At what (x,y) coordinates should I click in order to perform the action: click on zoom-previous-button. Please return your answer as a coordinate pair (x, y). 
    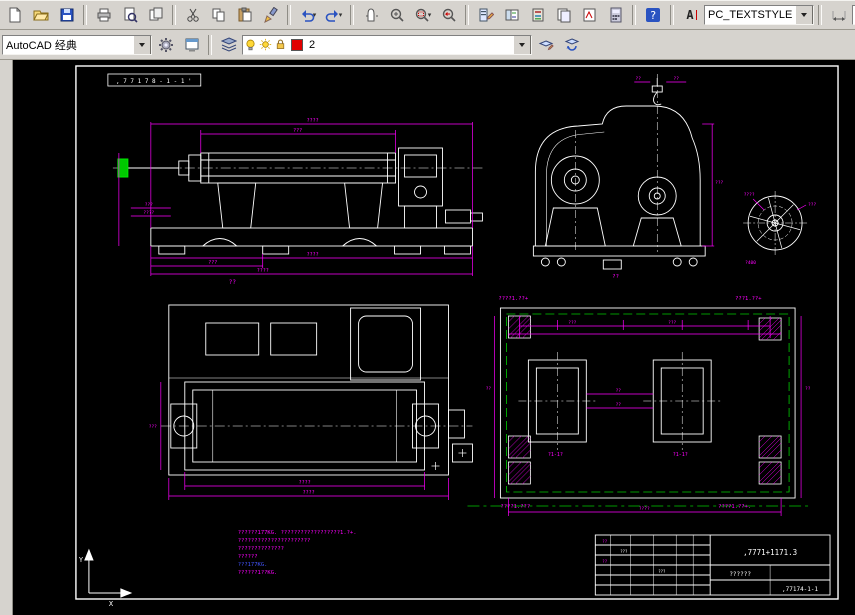
    Looking at the image, I should click on (448, 15).